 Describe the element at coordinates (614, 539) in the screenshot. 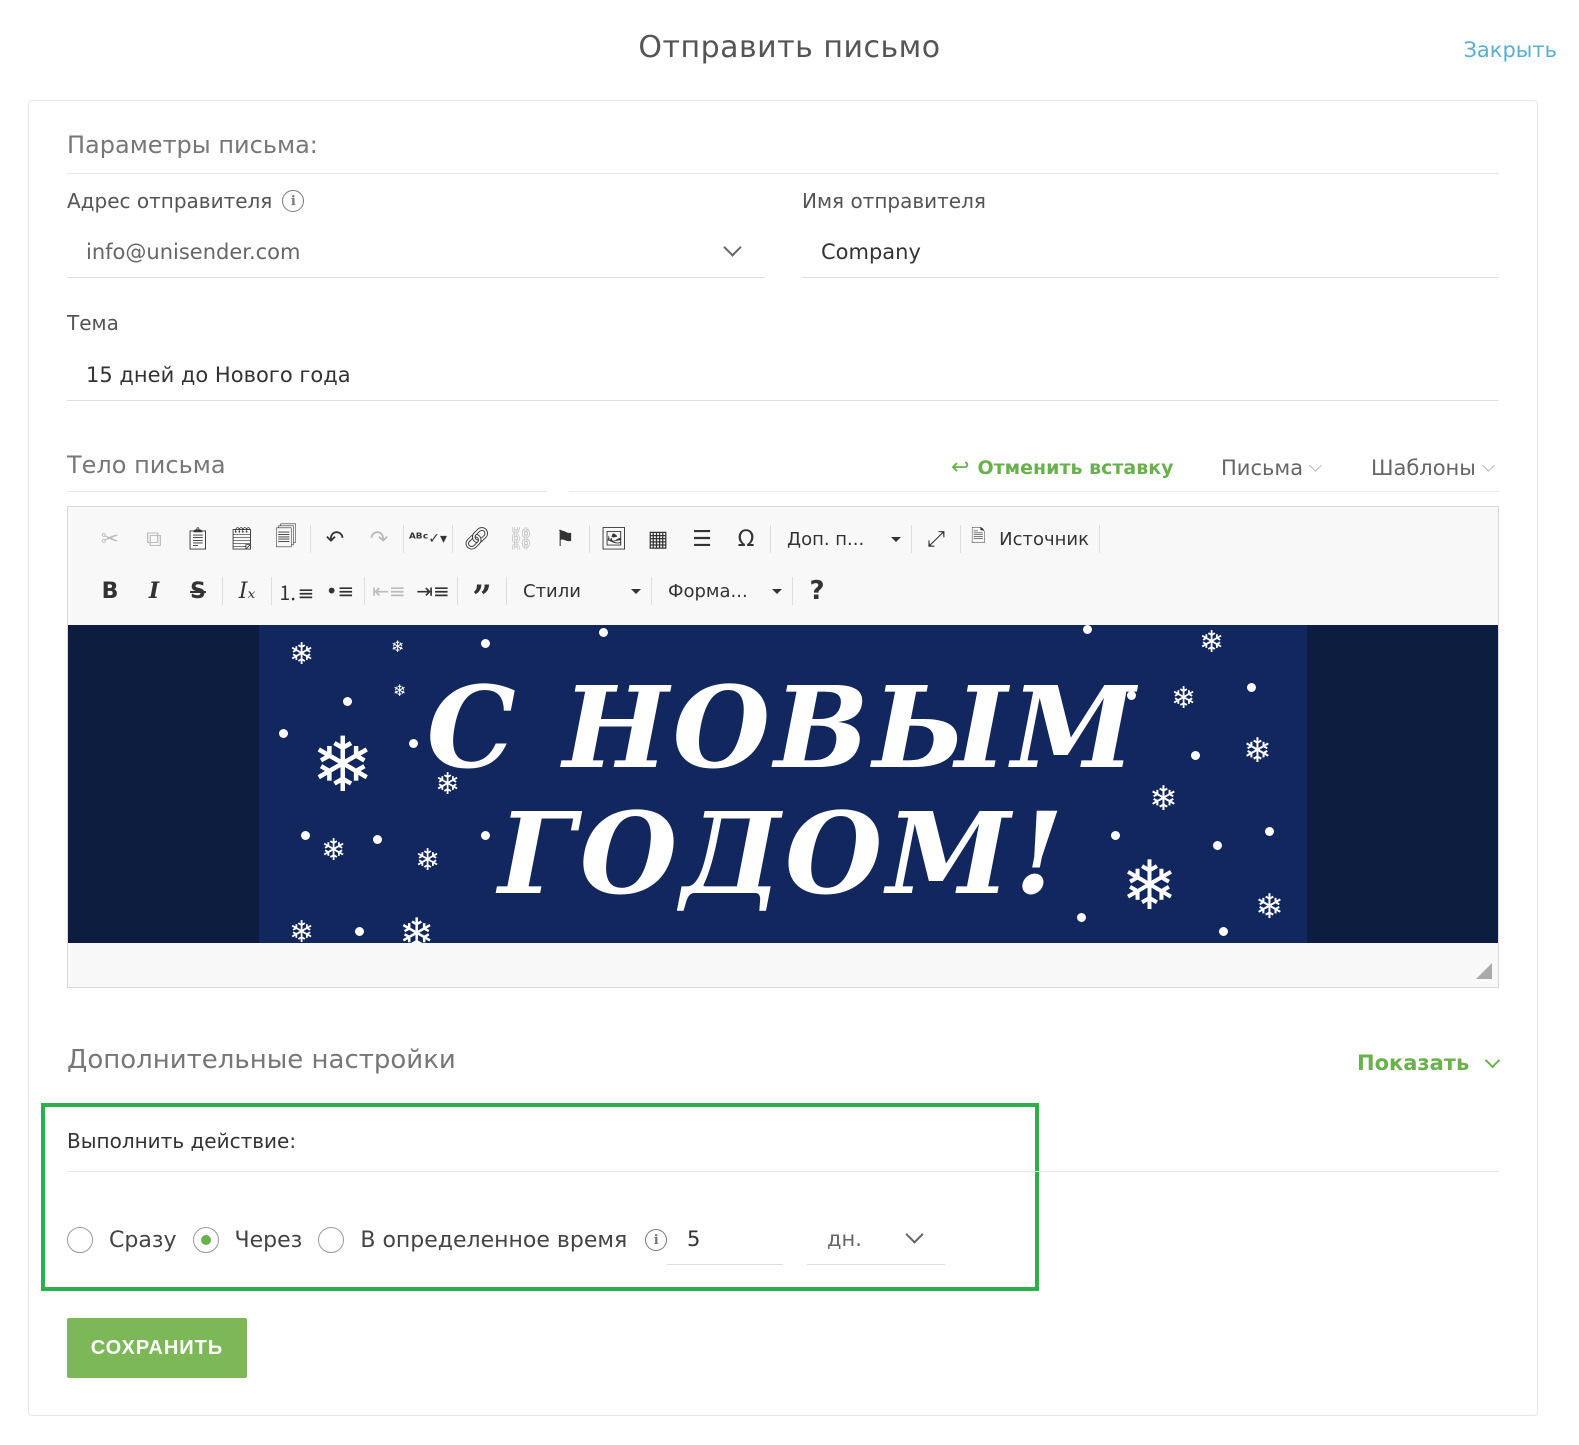

I see `image-icon: 🖼︎` at that location.